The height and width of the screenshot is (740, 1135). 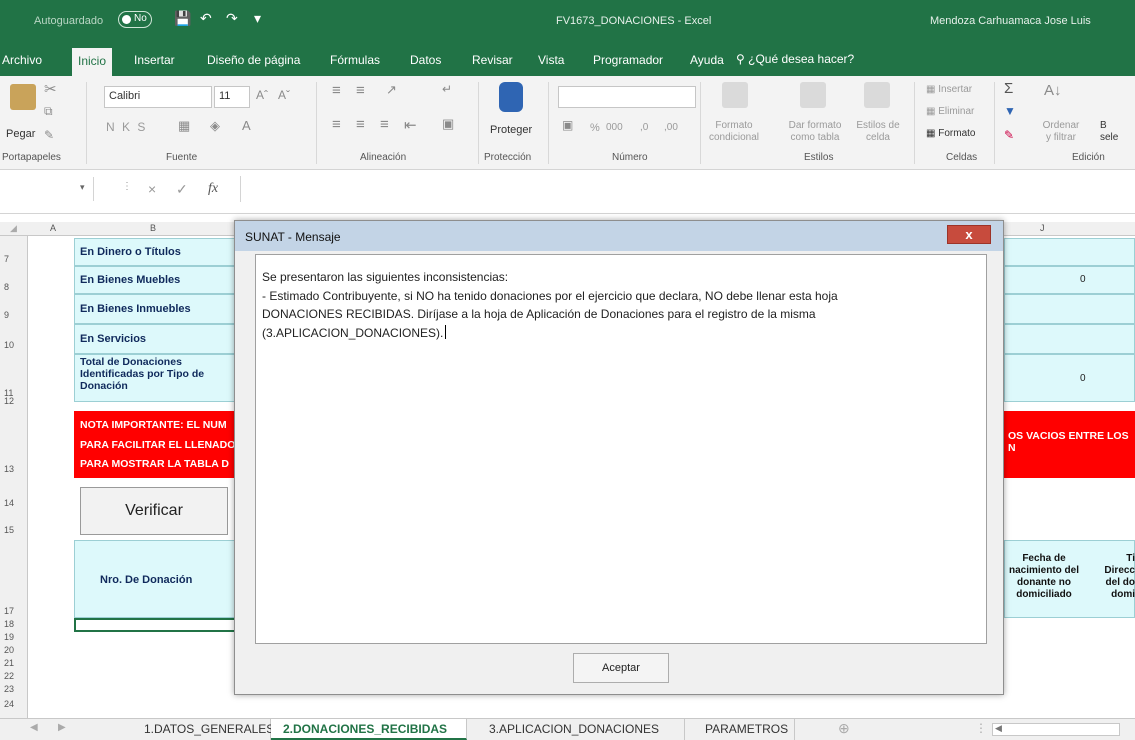 What do you see at coordinates (410, 125) in the screenshot?
I see `indent-icon: ⇤` at bounding box center [410, 125].